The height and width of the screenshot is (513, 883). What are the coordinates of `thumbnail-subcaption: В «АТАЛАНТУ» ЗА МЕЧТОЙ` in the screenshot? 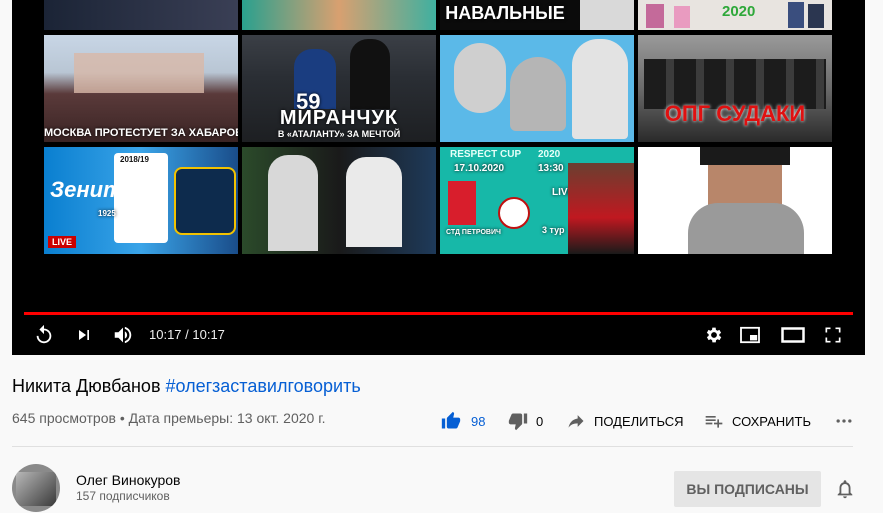 It's located at (339, 134).